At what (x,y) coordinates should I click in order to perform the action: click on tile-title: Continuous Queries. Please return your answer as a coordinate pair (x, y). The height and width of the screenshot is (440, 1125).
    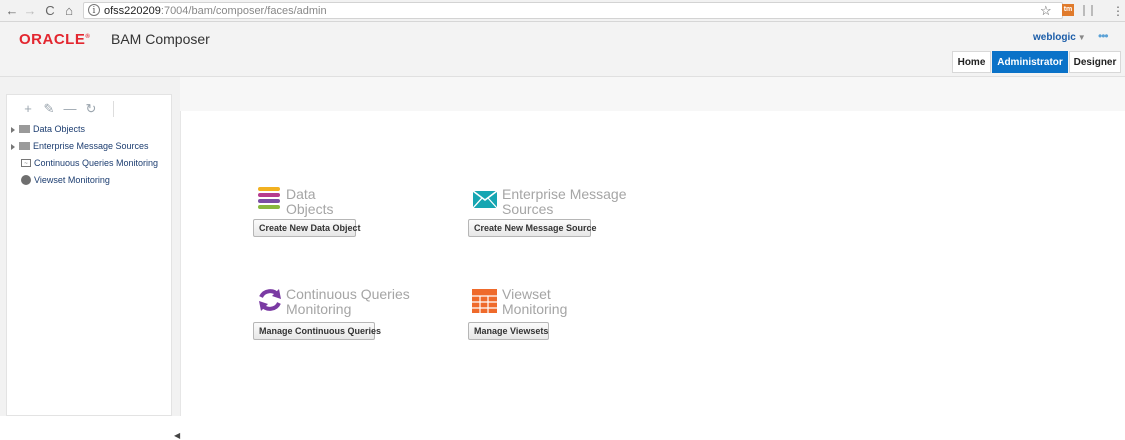
    Looking at the image, I should click on (348, 294).